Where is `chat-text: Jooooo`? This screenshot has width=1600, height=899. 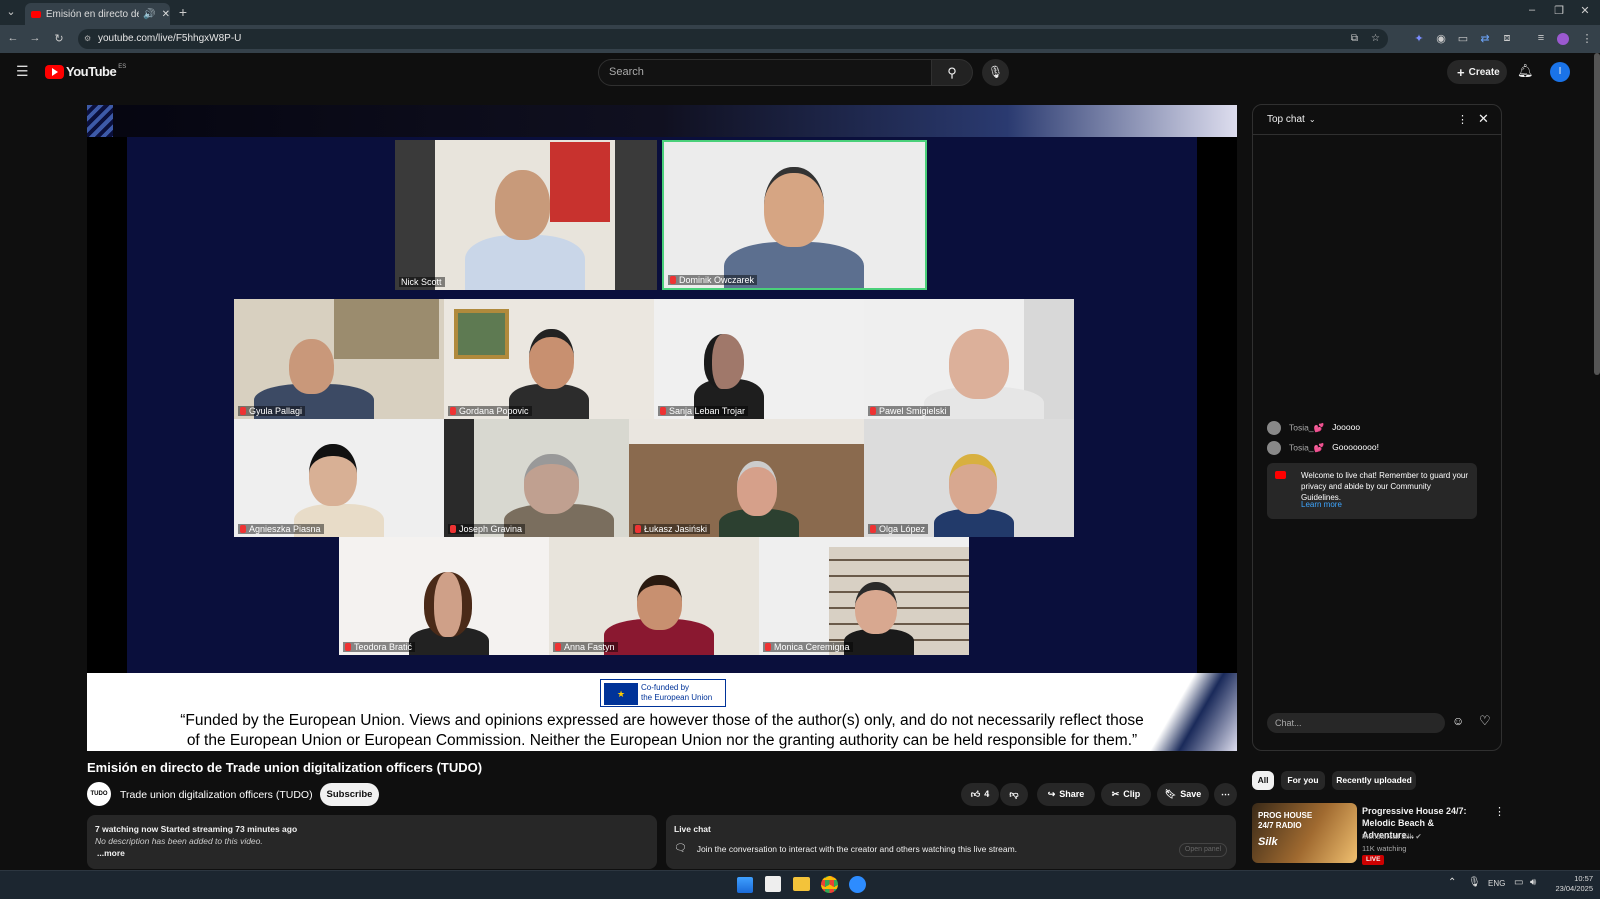 chat-text: Jooooo is located at coordinates (1346, 427).